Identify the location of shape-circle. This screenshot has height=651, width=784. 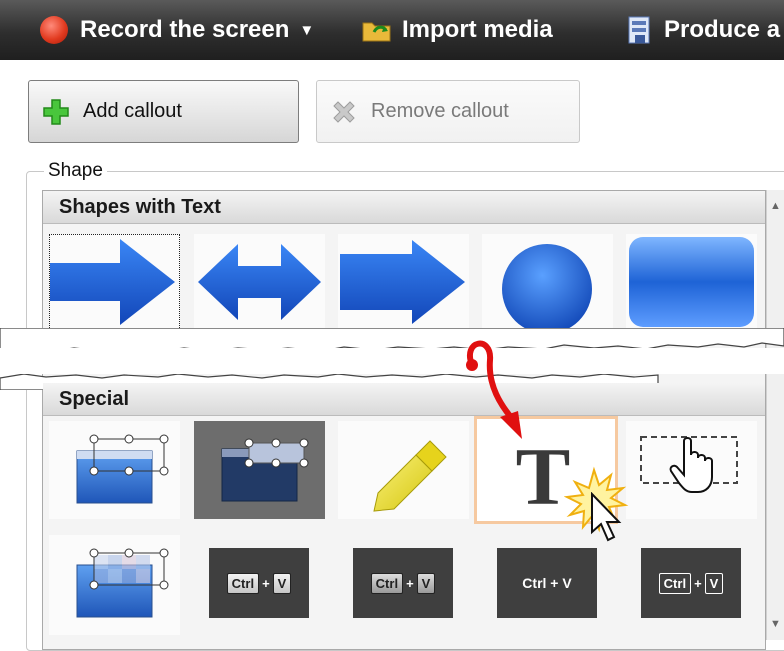
(547, 284).